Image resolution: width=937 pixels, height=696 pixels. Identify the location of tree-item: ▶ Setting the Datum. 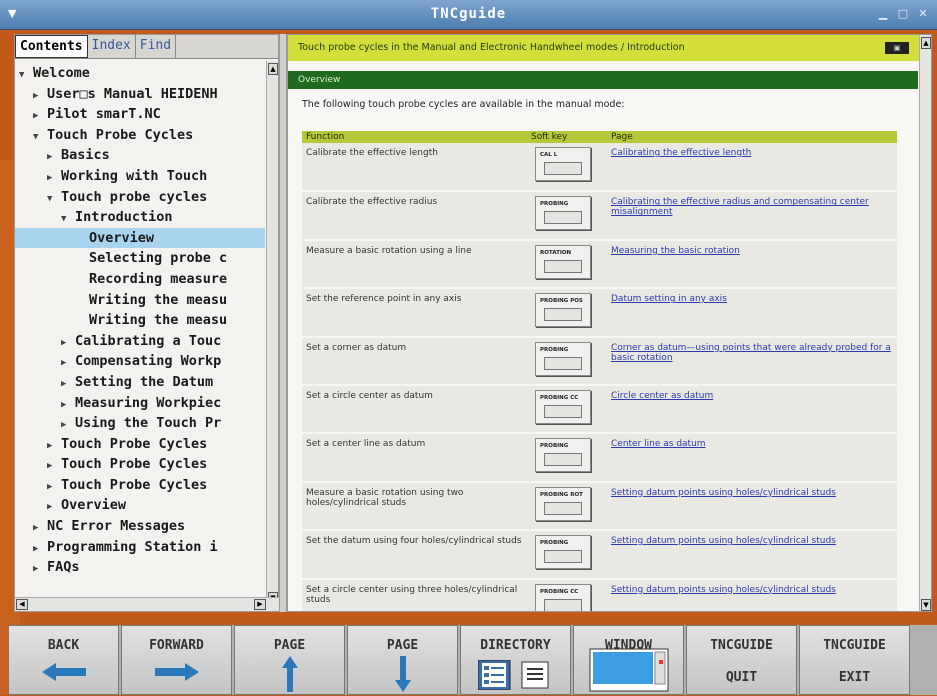
(140, 382).